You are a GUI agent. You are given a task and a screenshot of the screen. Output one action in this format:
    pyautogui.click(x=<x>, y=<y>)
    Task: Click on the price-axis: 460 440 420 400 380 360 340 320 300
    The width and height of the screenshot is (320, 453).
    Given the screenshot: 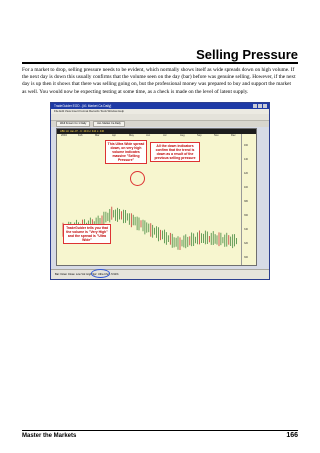 What is the action you would take?
    pyautogui.click(x=248, y=199)
    